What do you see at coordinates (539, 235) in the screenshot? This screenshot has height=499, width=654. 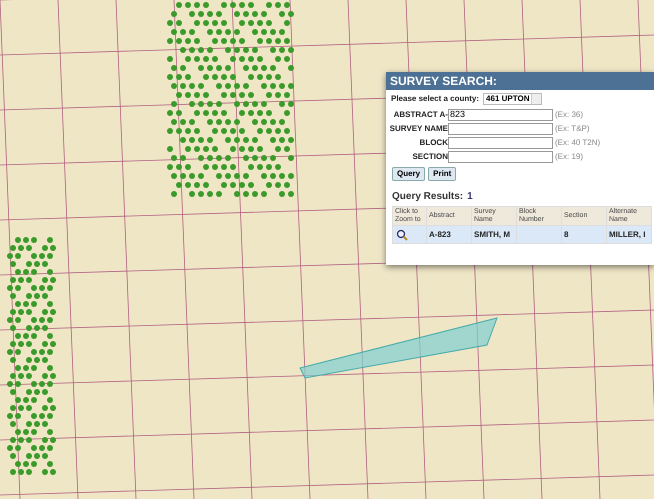 I see `table-cell` at bounding box center [539, 235].